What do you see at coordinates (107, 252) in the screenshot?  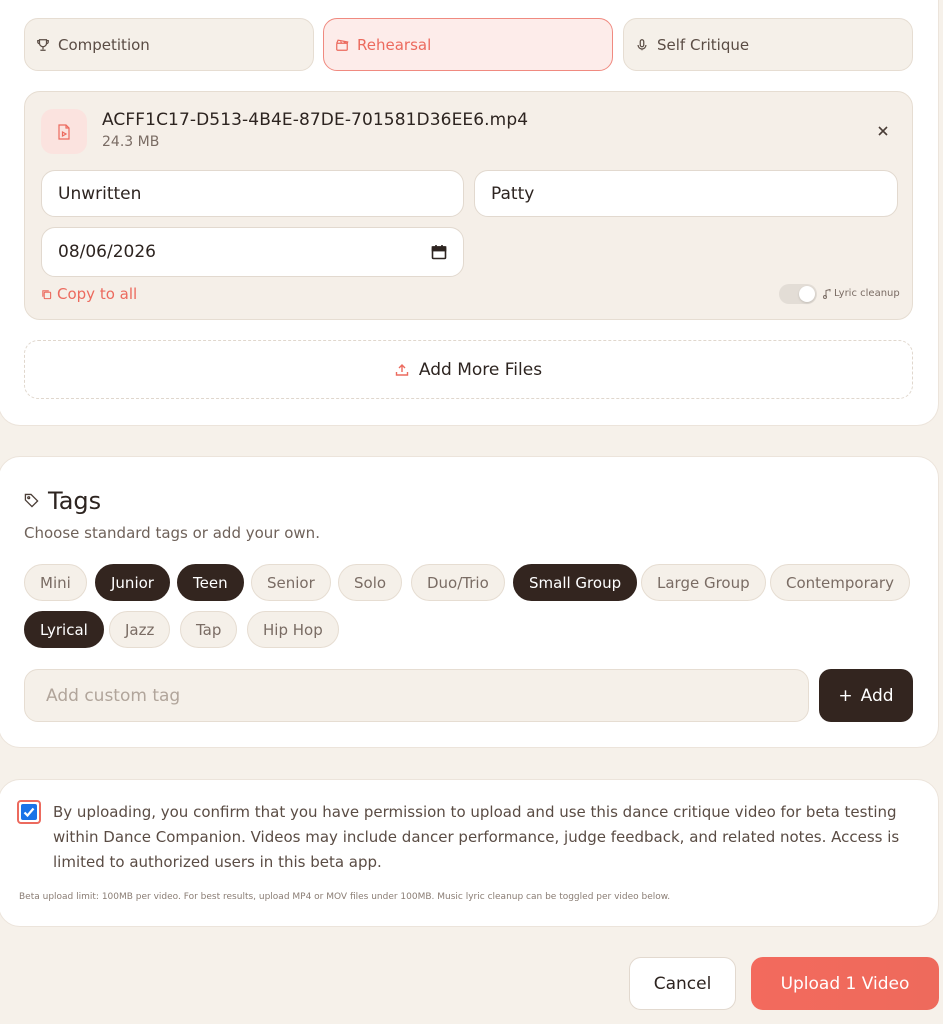 I see `date-value: 08/06/2026` at bounding box center [107, 252].